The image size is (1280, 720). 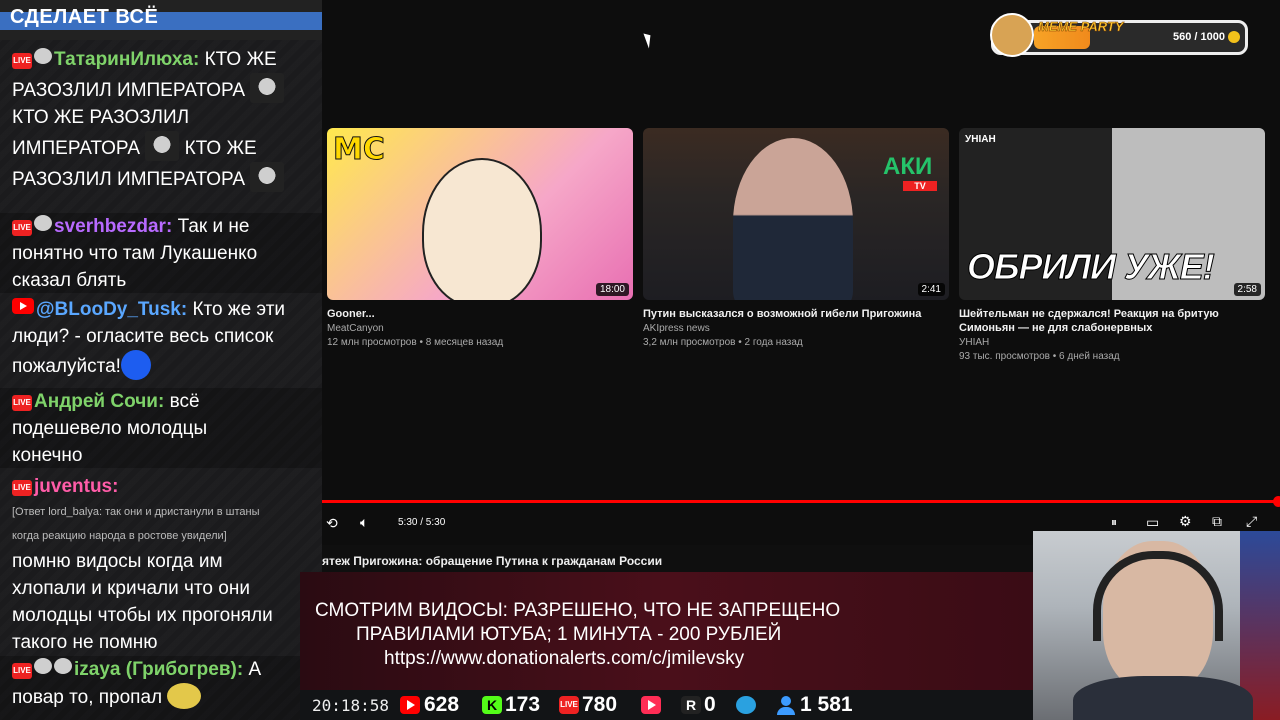 I want to click on fullscreen-icon: ⤢, so click(x=1251, y=521).